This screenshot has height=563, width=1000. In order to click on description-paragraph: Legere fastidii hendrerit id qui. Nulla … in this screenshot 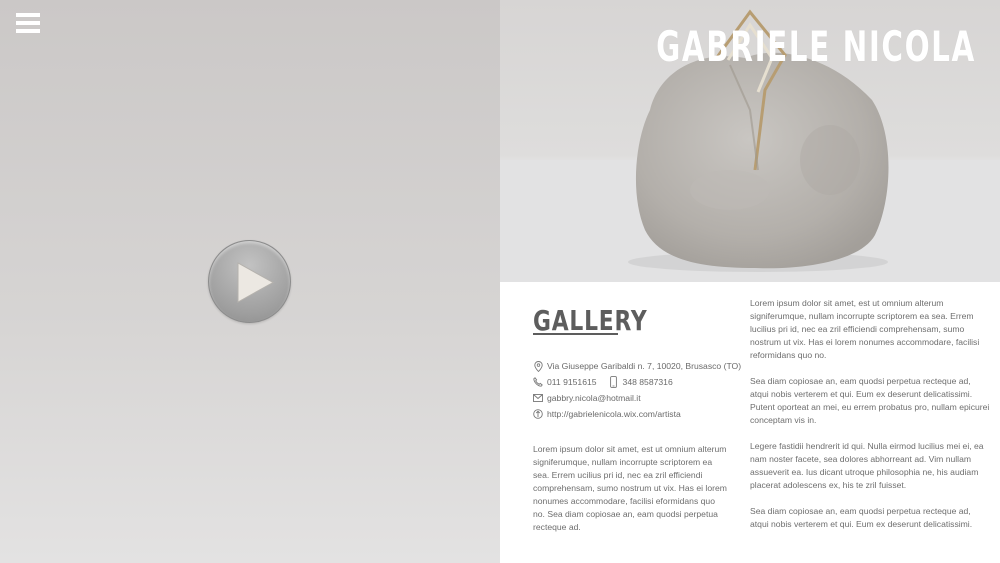, I will do `click(867, 465)`.